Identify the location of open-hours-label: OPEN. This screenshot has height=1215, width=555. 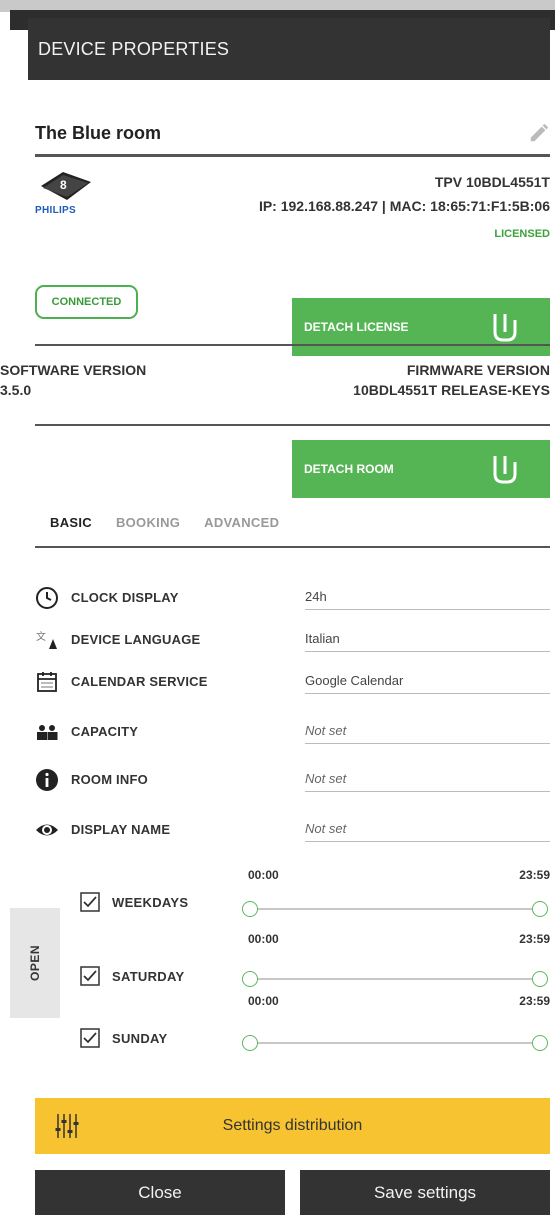
(34, 963).